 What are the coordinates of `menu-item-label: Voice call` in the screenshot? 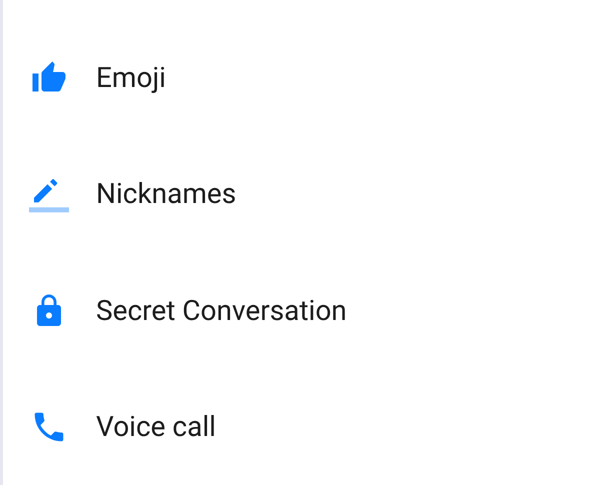 It's located at (156, 426).